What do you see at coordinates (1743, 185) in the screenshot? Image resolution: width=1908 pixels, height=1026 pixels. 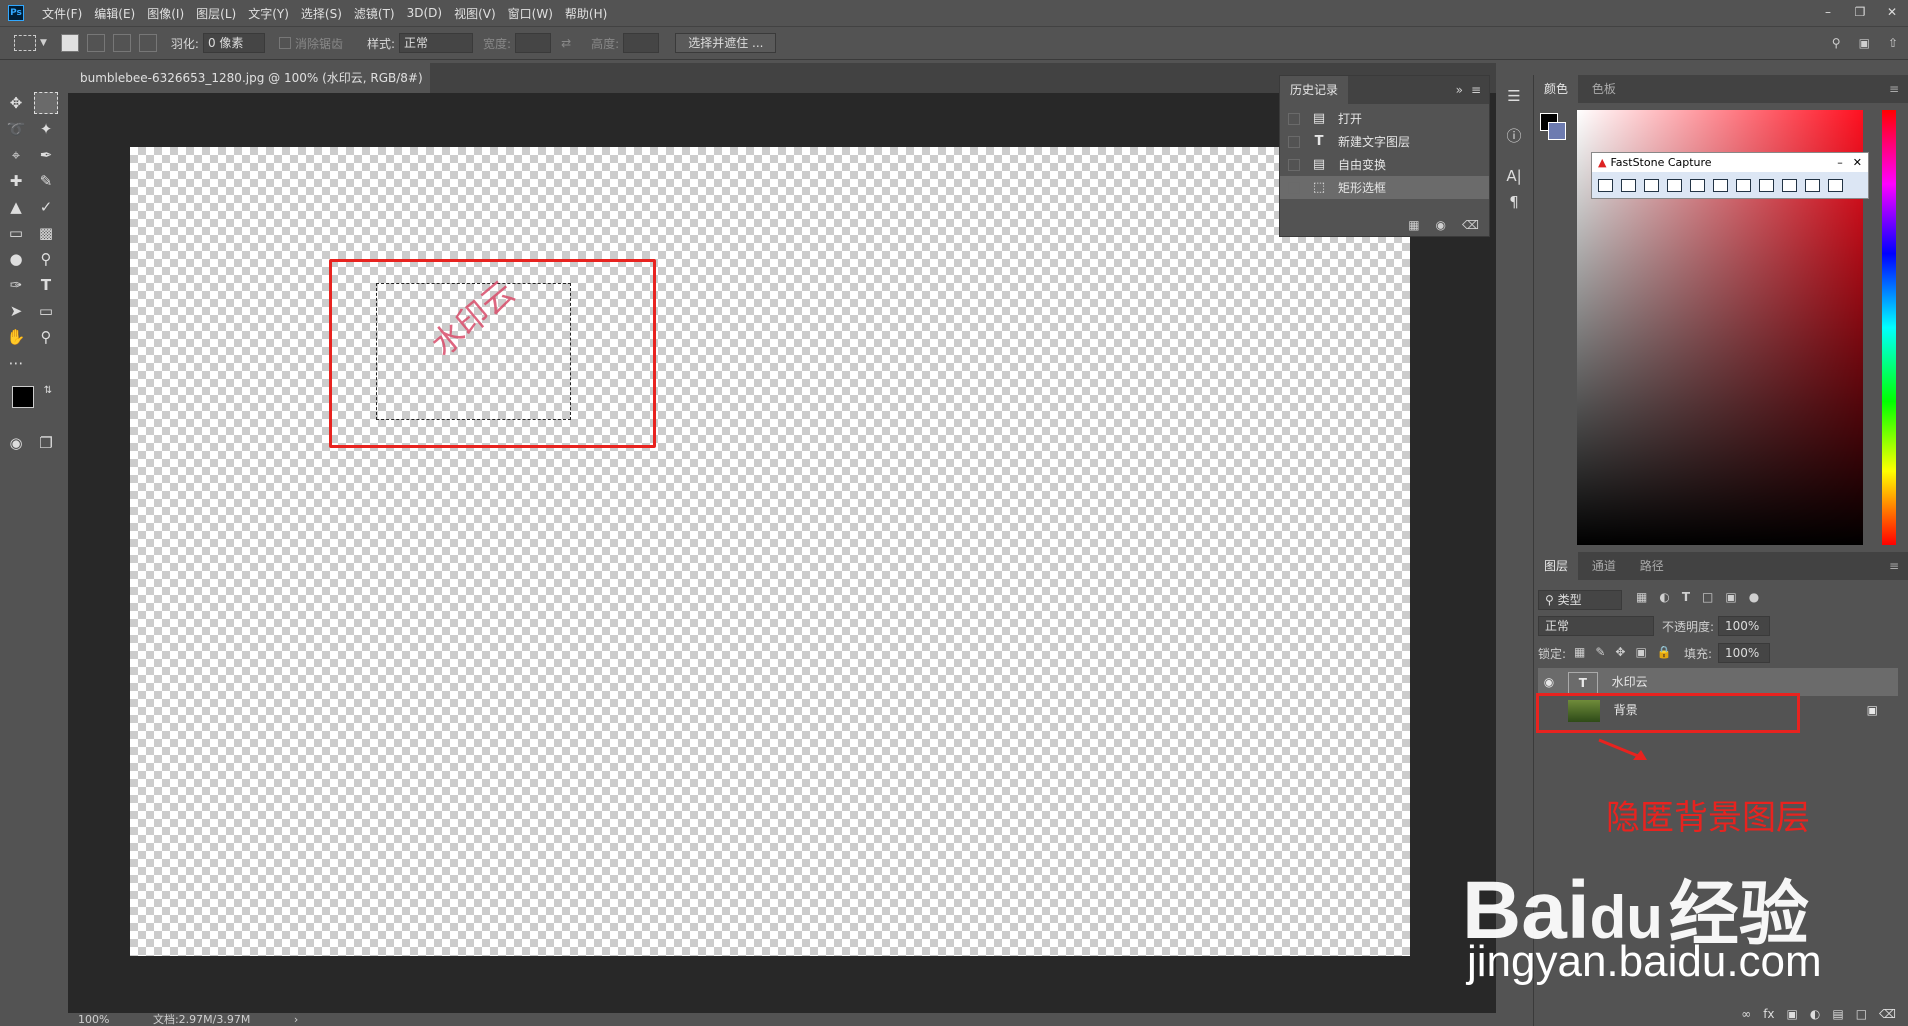 I see `capture-scrolling-icon` at bounding box center [1743, 185].